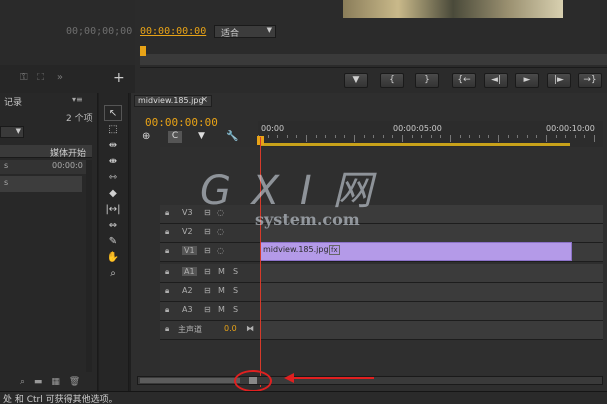 This screenshot has height=404, width=607. What do you see at coordinates (113, 130) in the screenshot?
I see `track-select-tool-icon: ⬚` at bounding box center [113, 130].